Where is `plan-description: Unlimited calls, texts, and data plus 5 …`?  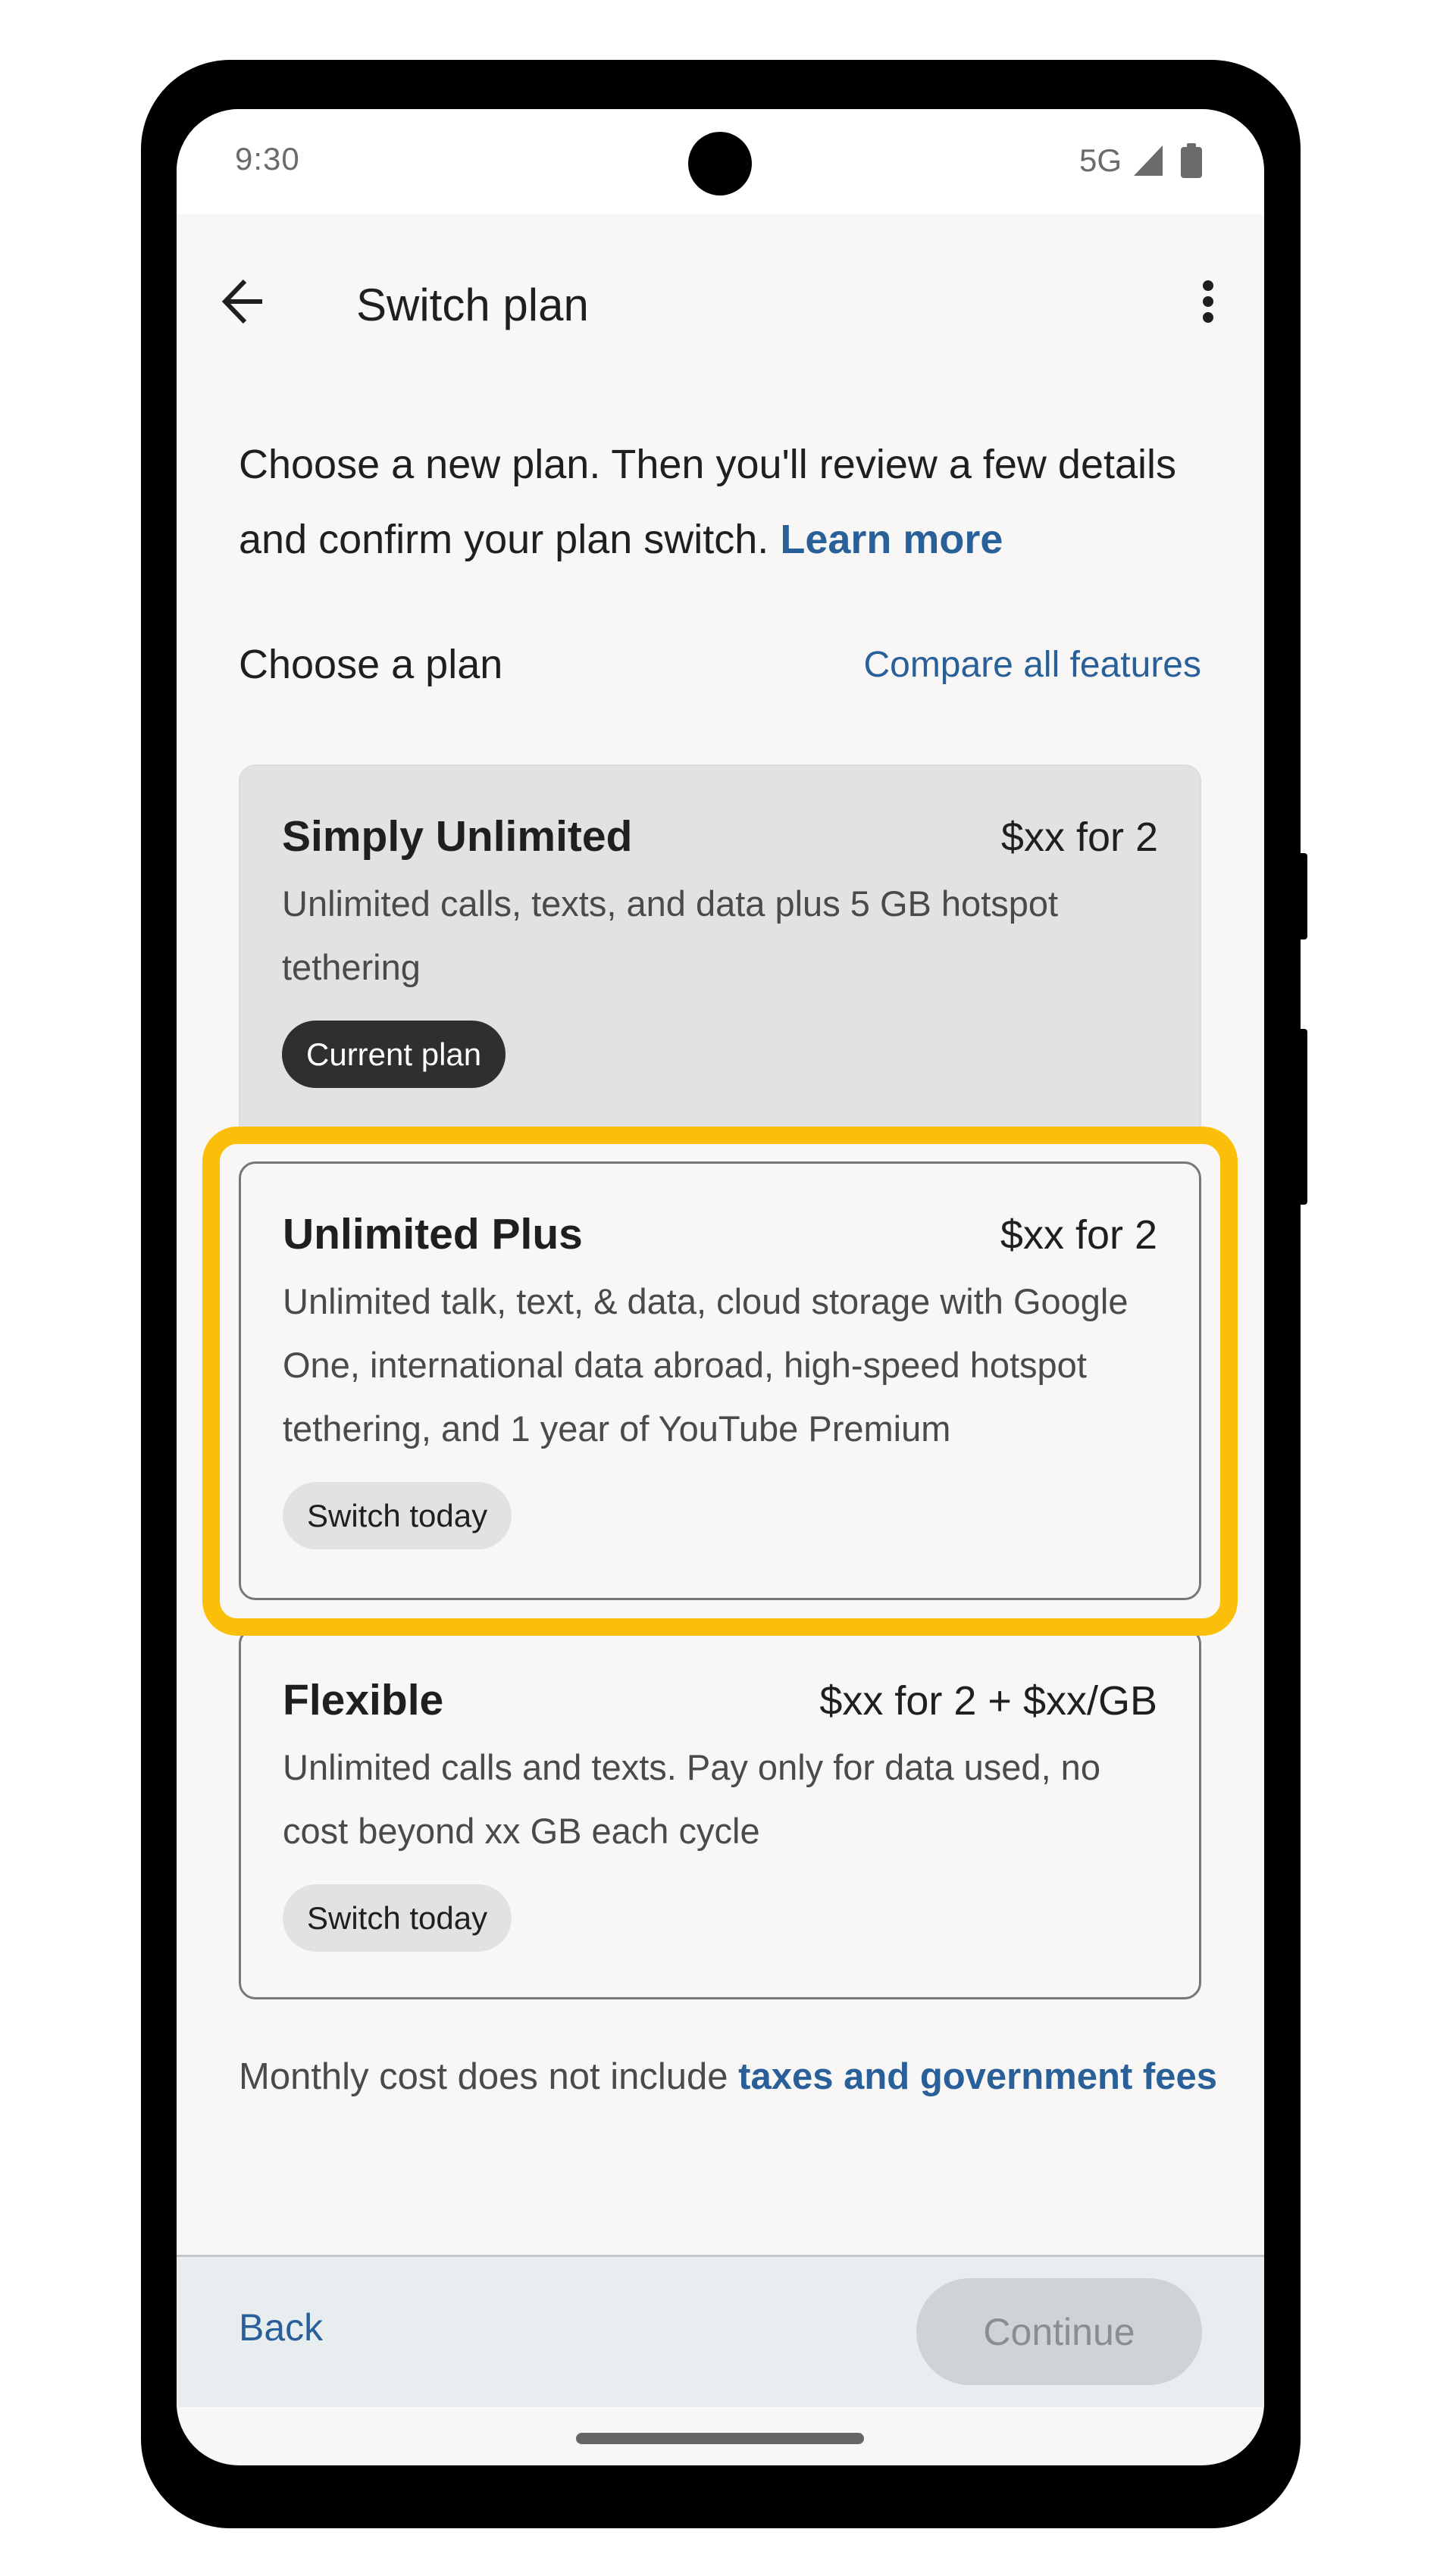
plan-description: Unlimited calls, texts, and data plus 5 … is located at coordinates (670, 935).